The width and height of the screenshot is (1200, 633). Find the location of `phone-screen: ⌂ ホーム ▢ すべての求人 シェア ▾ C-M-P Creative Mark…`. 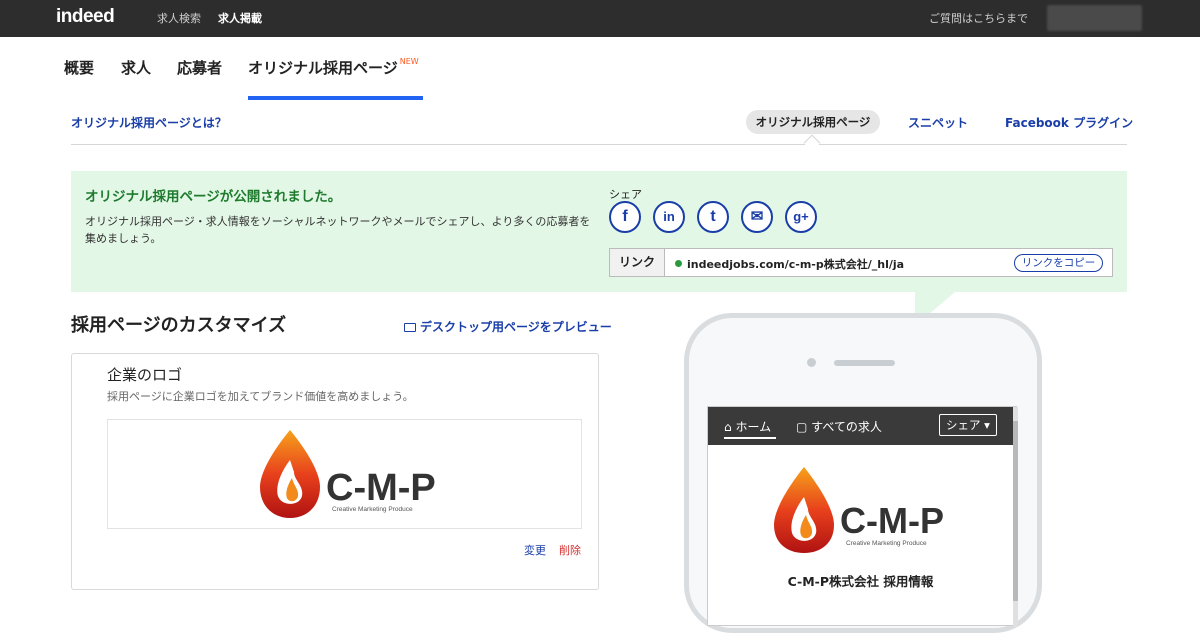

phone-screen: ⌂ ホーム ▢ すべての求人 シェア ▾ C-M-P Creative Mark… is located at coordinates (862, 516).